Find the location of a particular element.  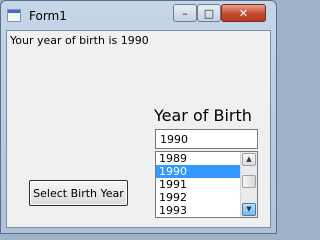

close-icon: ✕ is located at coordinates (243, 13).